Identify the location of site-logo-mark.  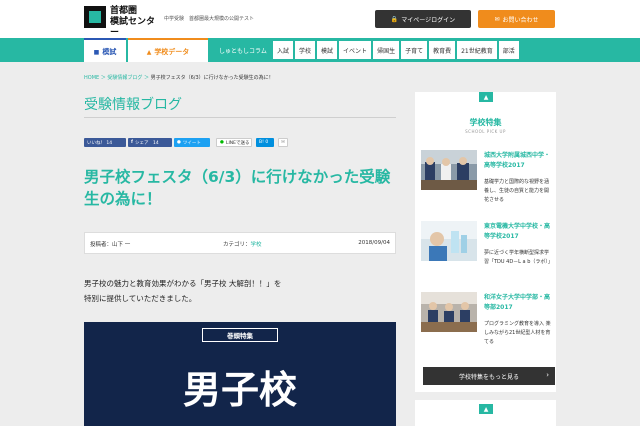
(95, 17).